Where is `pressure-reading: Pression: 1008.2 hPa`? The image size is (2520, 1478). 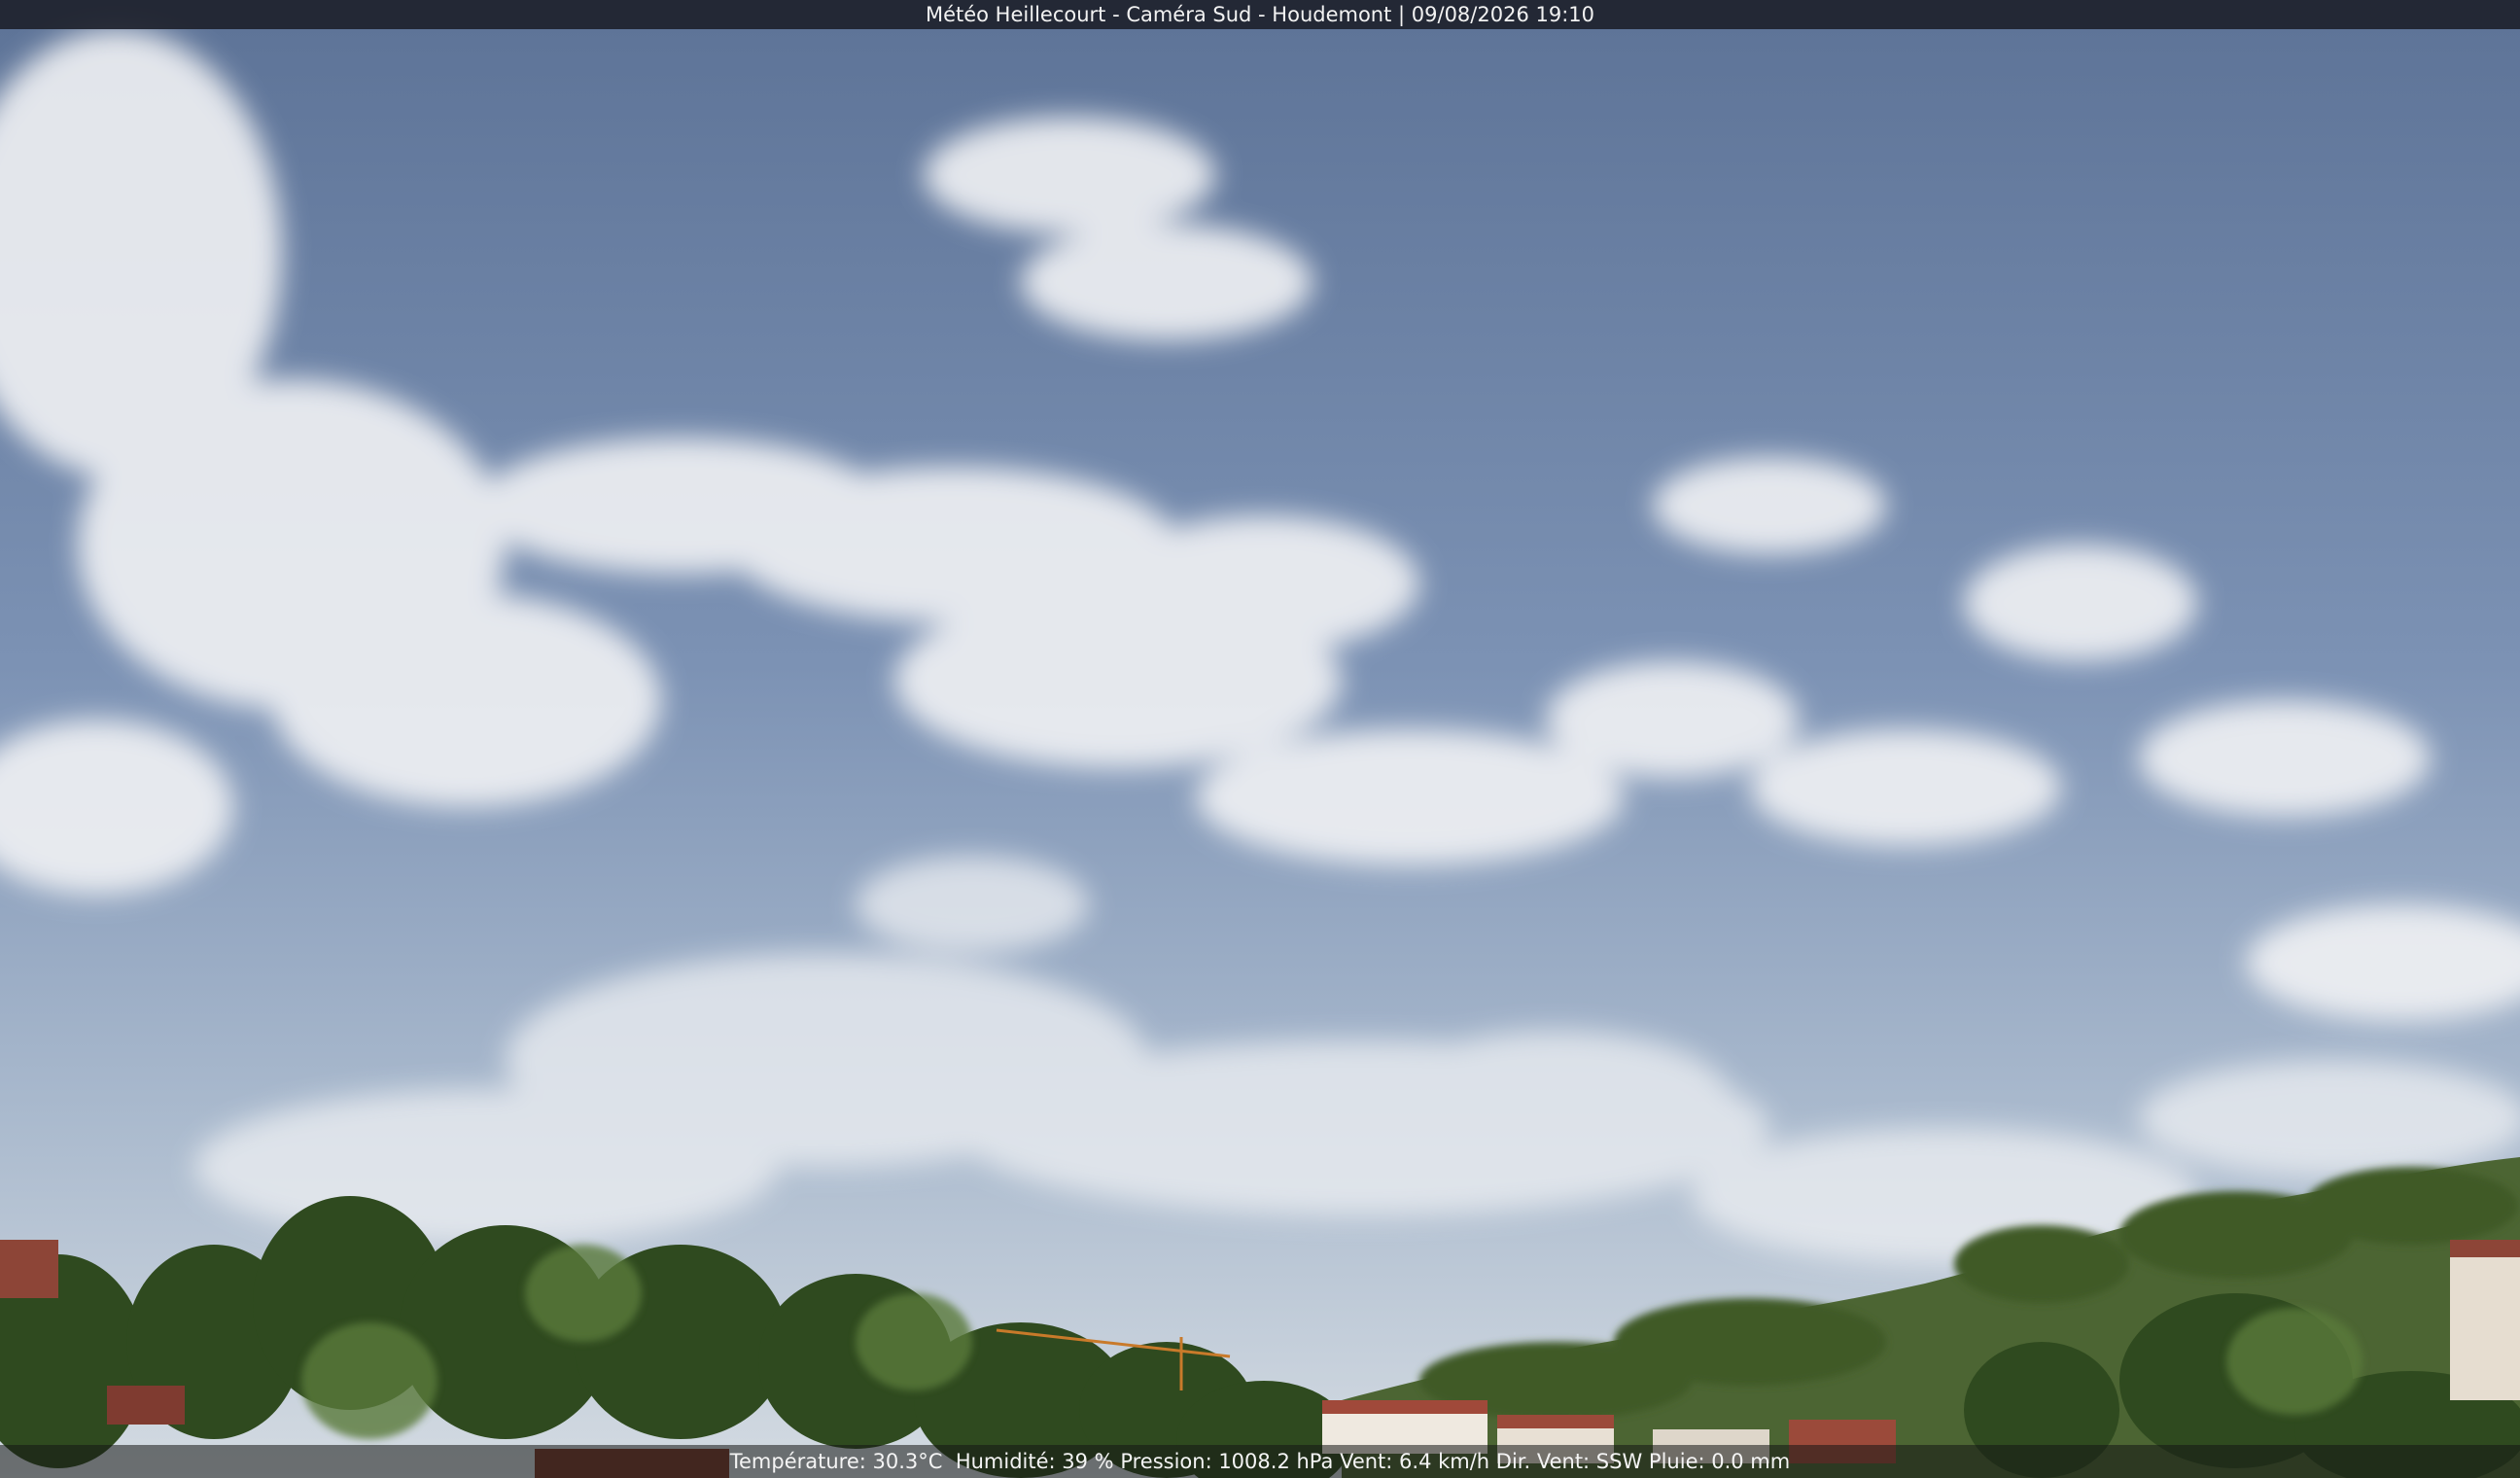
pressure-reading: Pression: 1008.2 hPa is located at coordinates (1227, 1461).